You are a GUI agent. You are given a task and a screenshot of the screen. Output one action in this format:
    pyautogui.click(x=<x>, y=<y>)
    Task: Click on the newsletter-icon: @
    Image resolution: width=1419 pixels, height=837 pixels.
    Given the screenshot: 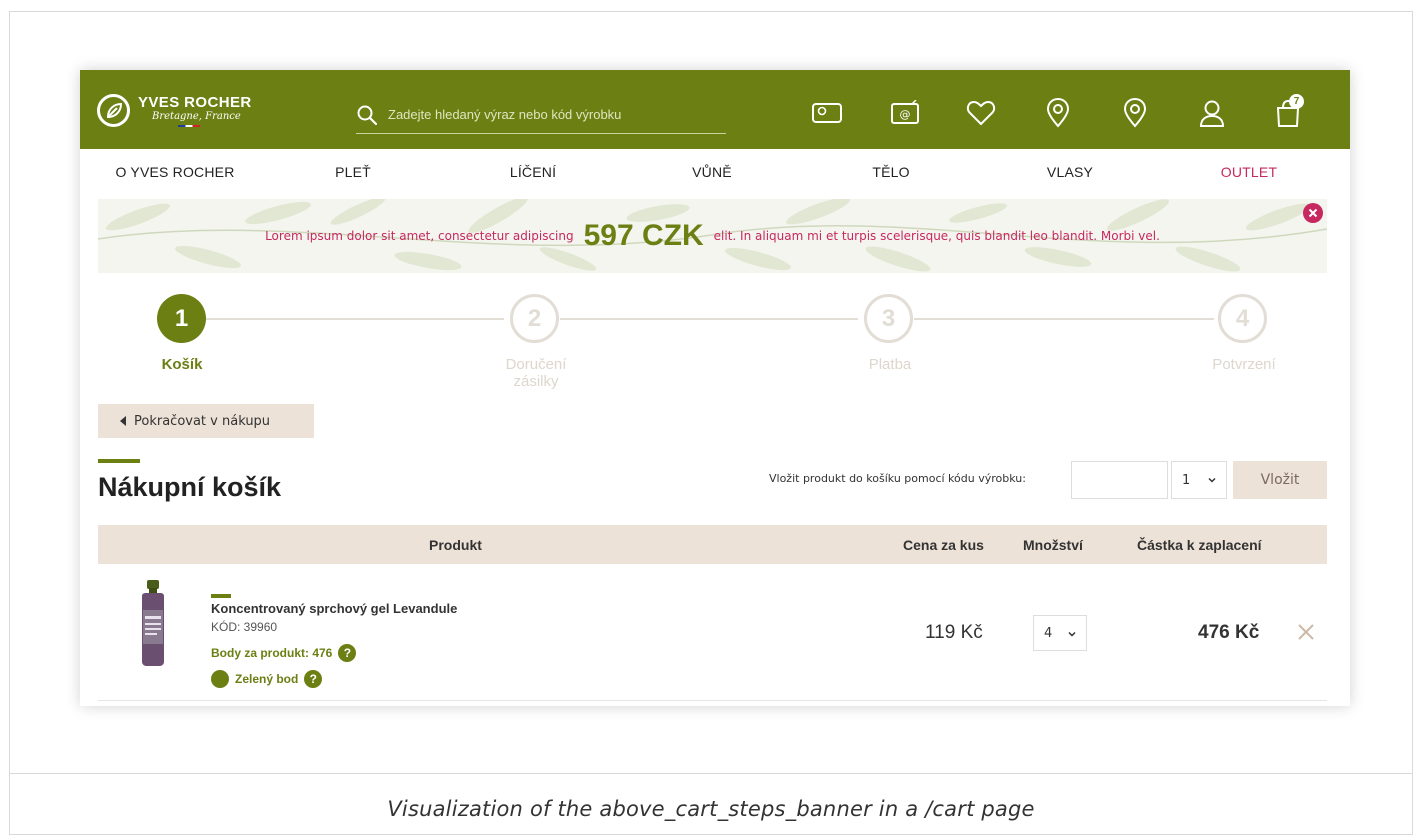 What is the action you would take?
    pyautogui.click(x=905, y=113)
    